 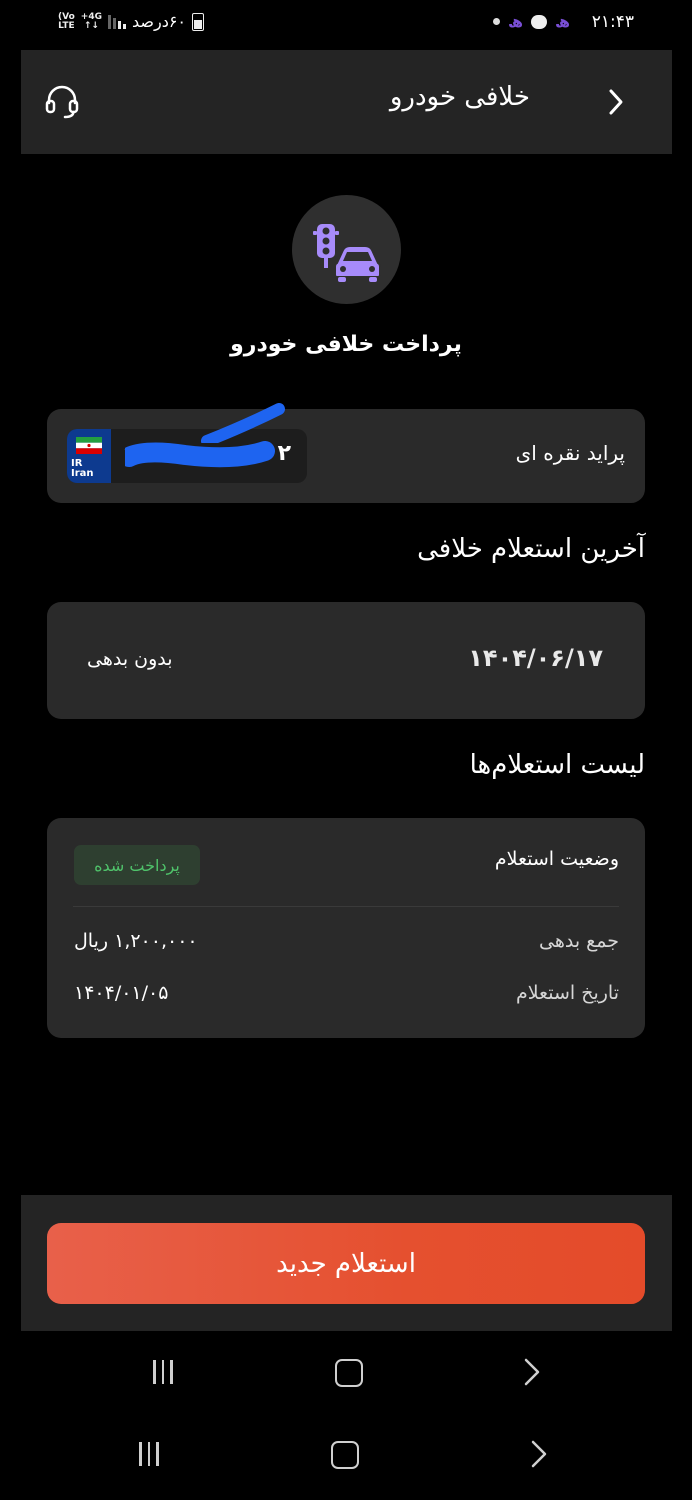 What do you see at coordinates (346, 25) in the screenshot?
I see `status-bar: ۲۱:۴۳ ھ ھ ۶۰درصد 4G+ ↓↑ Vo) LTE` at bounding box center [346, 25].